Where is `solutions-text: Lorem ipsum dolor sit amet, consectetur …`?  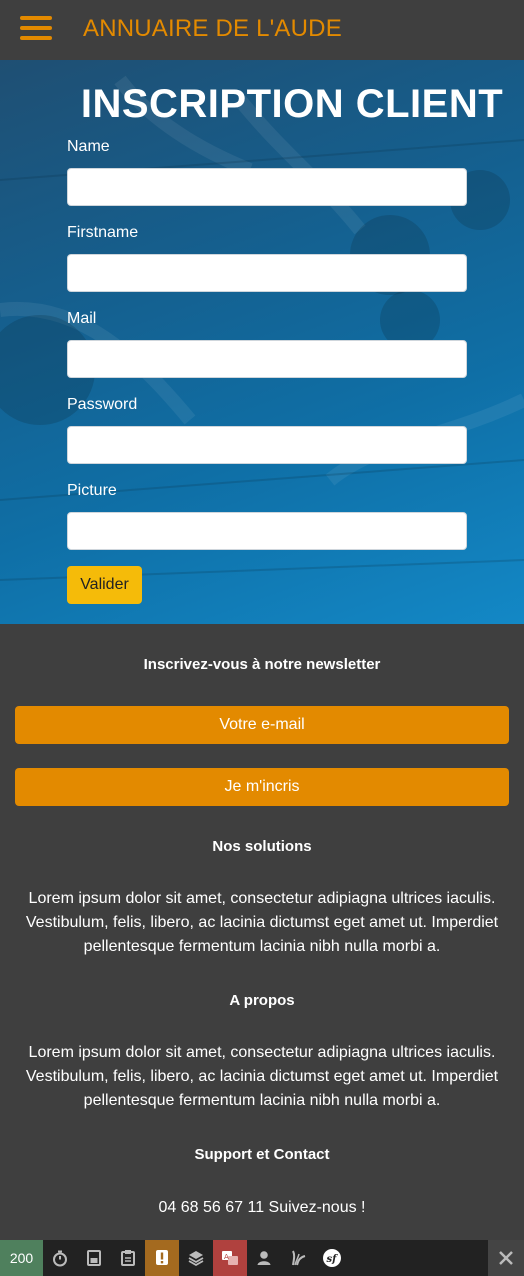 solutions-text: Lorem ipsum dolor sit amet, consectetur … is located at coordinates (262, 922).